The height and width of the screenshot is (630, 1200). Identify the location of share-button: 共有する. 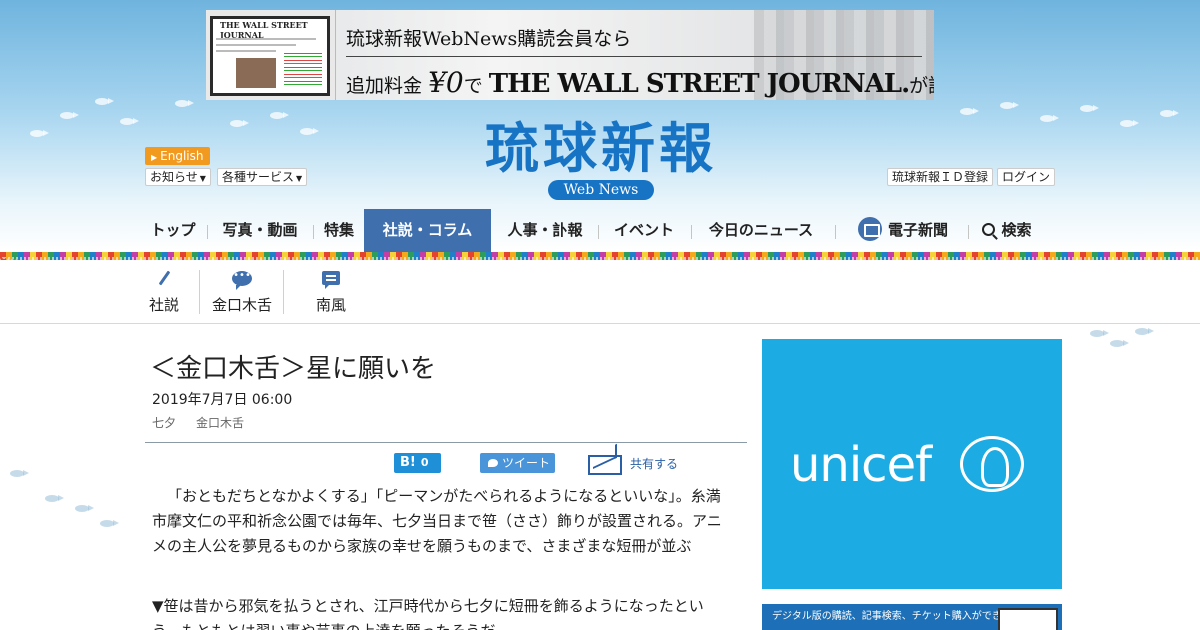
(633, 464).